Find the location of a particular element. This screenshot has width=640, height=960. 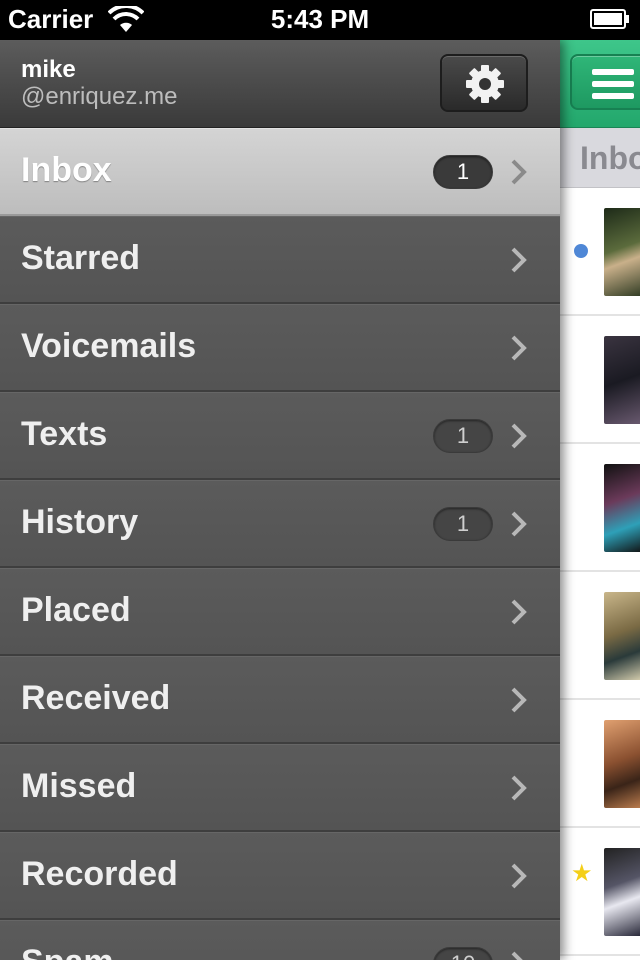

menu-button is located at coordinates (605, 82).